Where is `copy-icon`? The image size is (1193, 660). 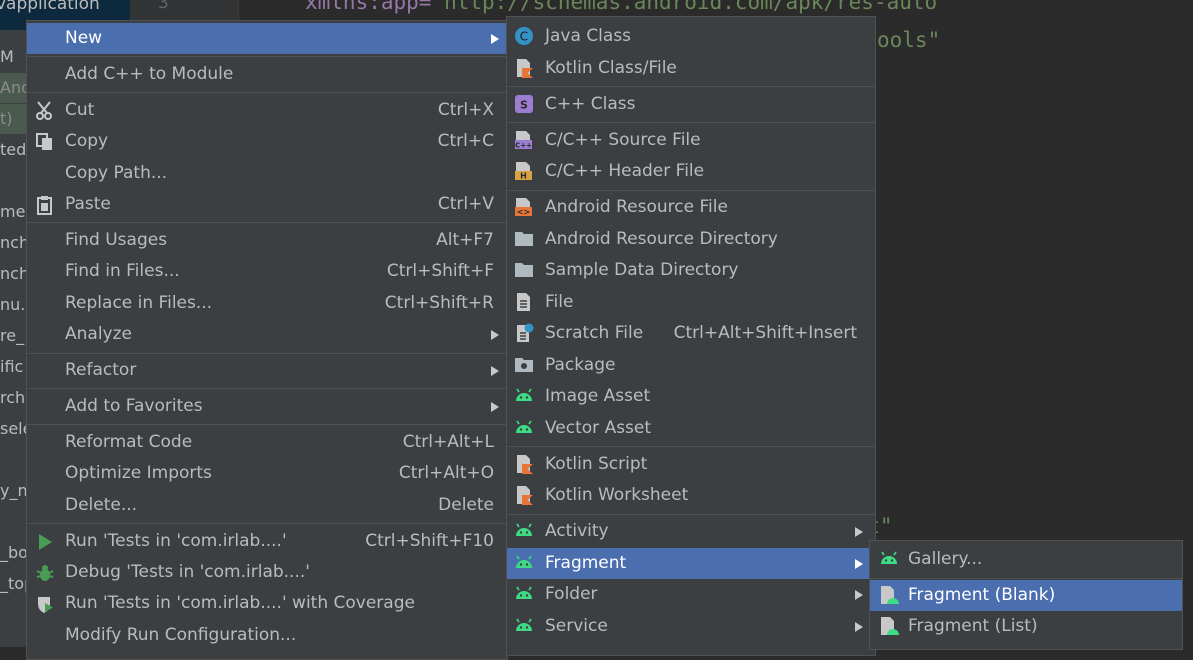 copy-icon is located at coordinates (45, 142).